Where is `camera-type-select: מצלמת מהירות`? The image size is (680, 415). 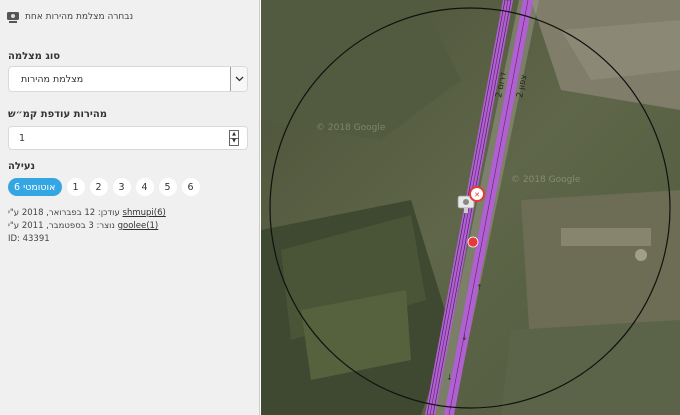
camera-type-select: מצלמת מהירות is located at coordinates (128, 79).